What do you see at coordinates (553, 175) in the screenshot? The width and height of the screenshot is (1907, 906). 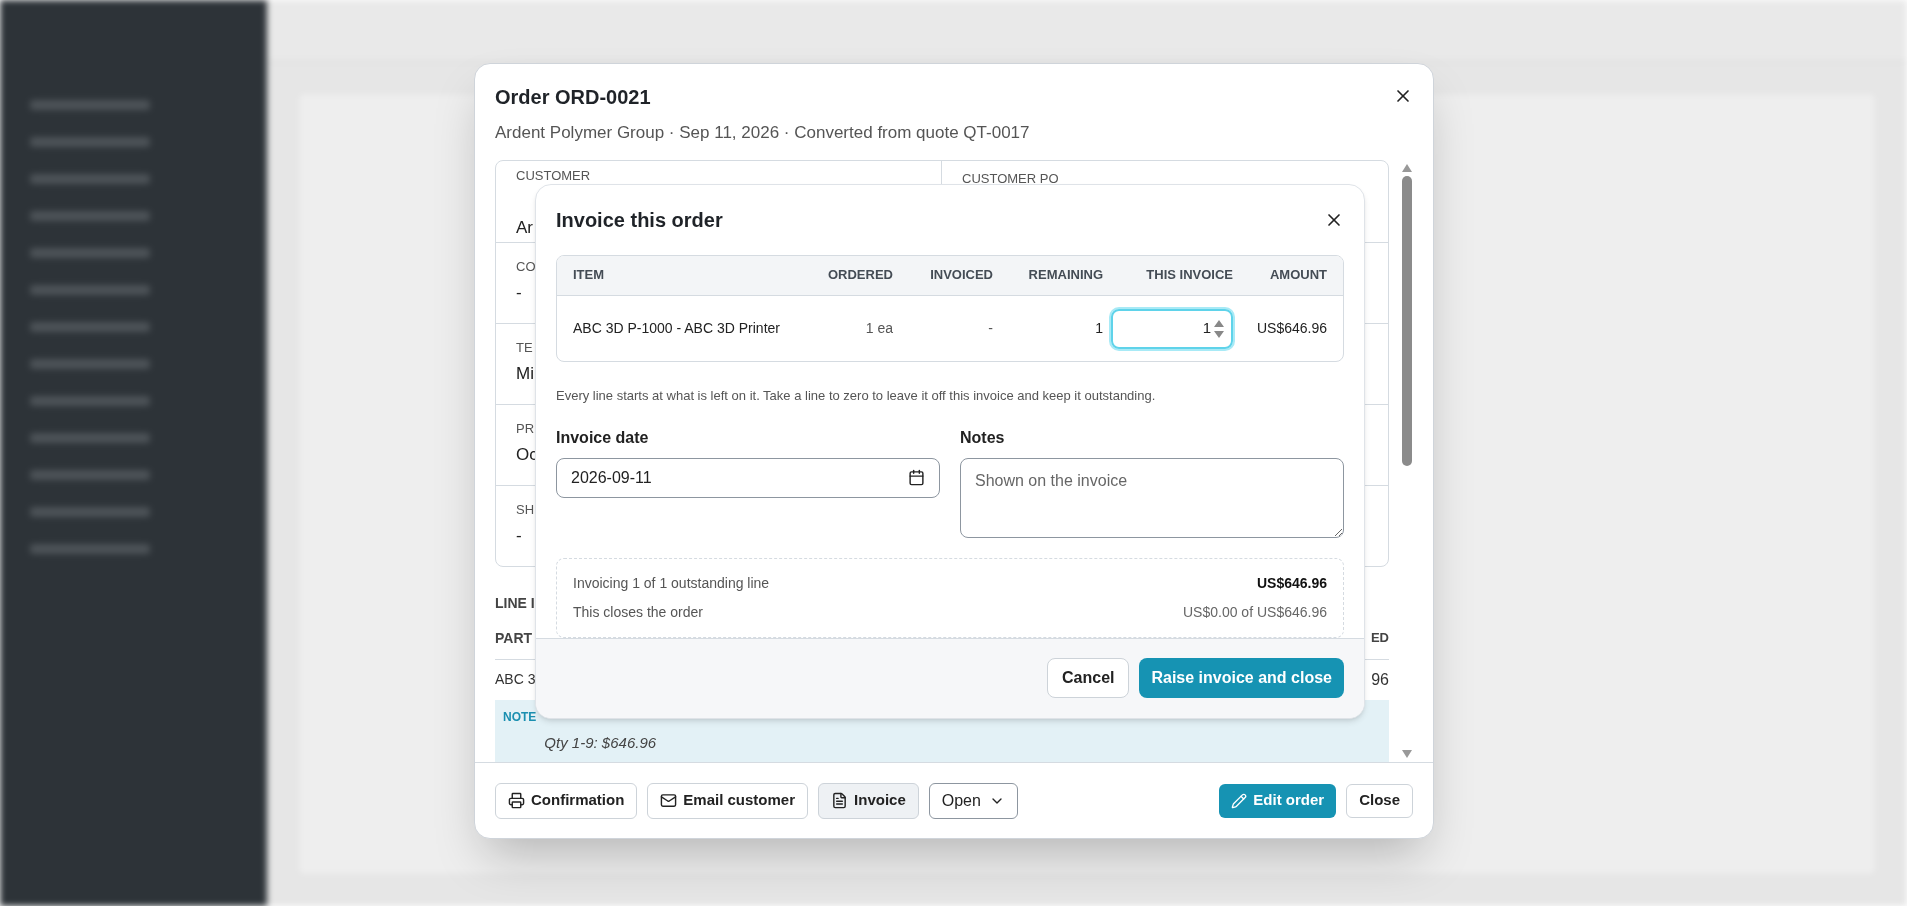 I see `field-label: CUSTOMER` at bounding box center [553, 175].